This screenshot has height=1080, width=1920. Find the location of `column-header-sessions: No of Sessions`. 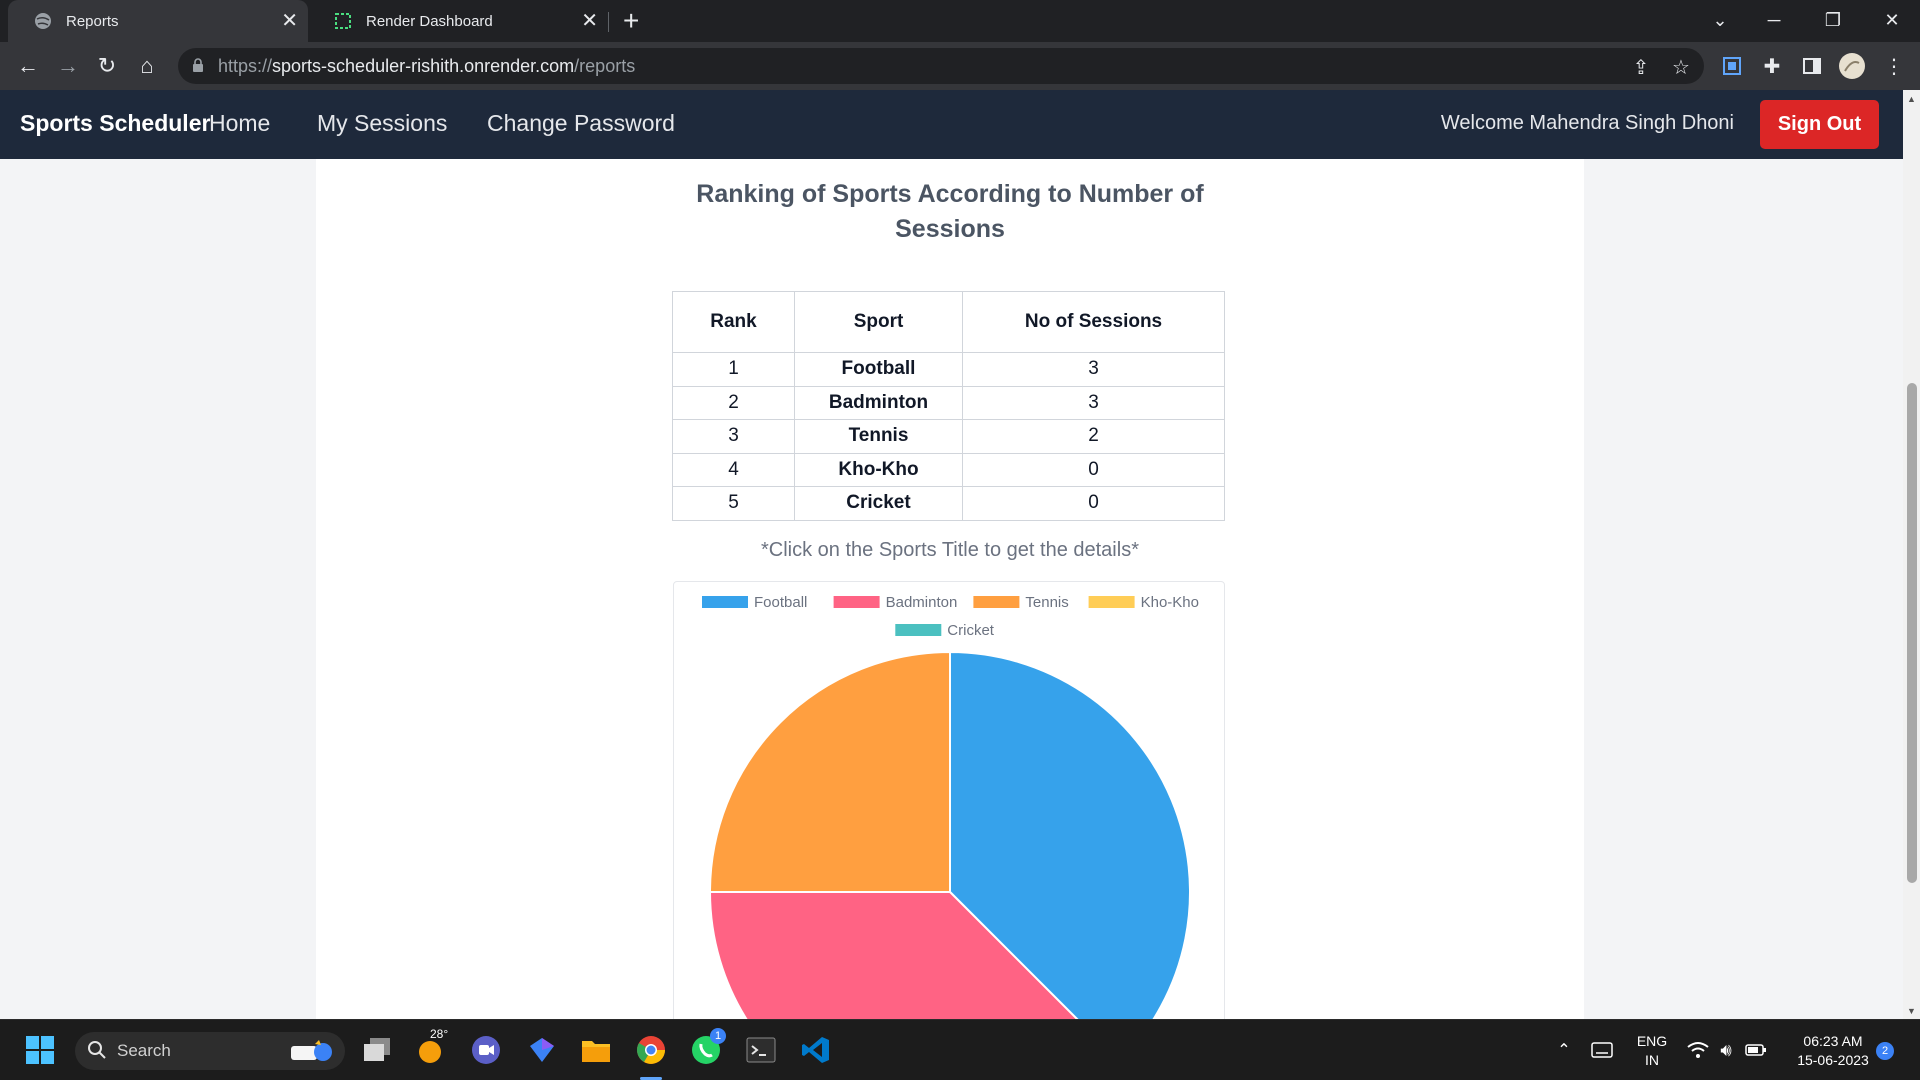

column-header-sessions: No of Sessions is located at coordinates (1093, 322).